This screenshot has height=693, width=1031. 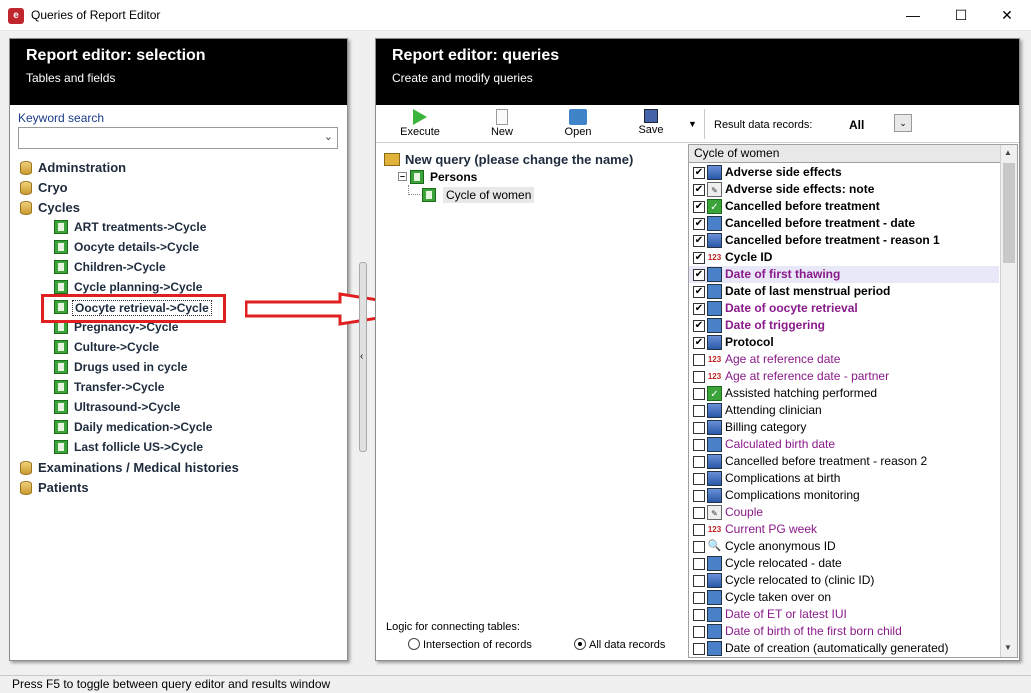 I want to click on field-row: ✔ Cancelled before treatment - reason 1, so click(x=844, y=240).